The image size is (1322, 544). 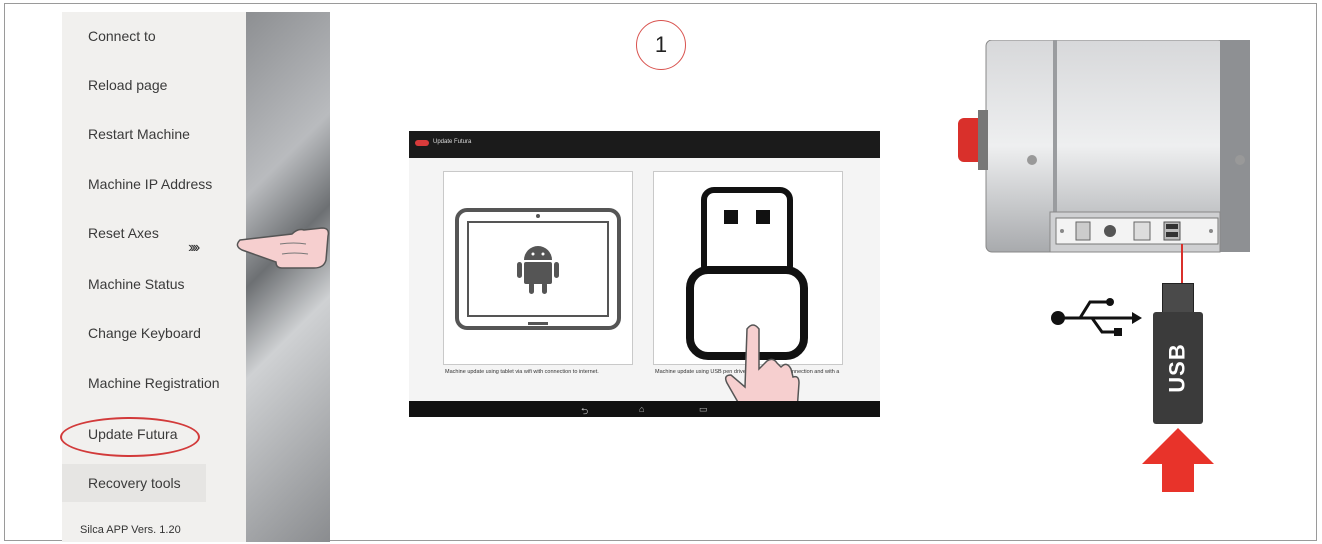 I want to click on step-number: 1, so click(x=661, y=45).